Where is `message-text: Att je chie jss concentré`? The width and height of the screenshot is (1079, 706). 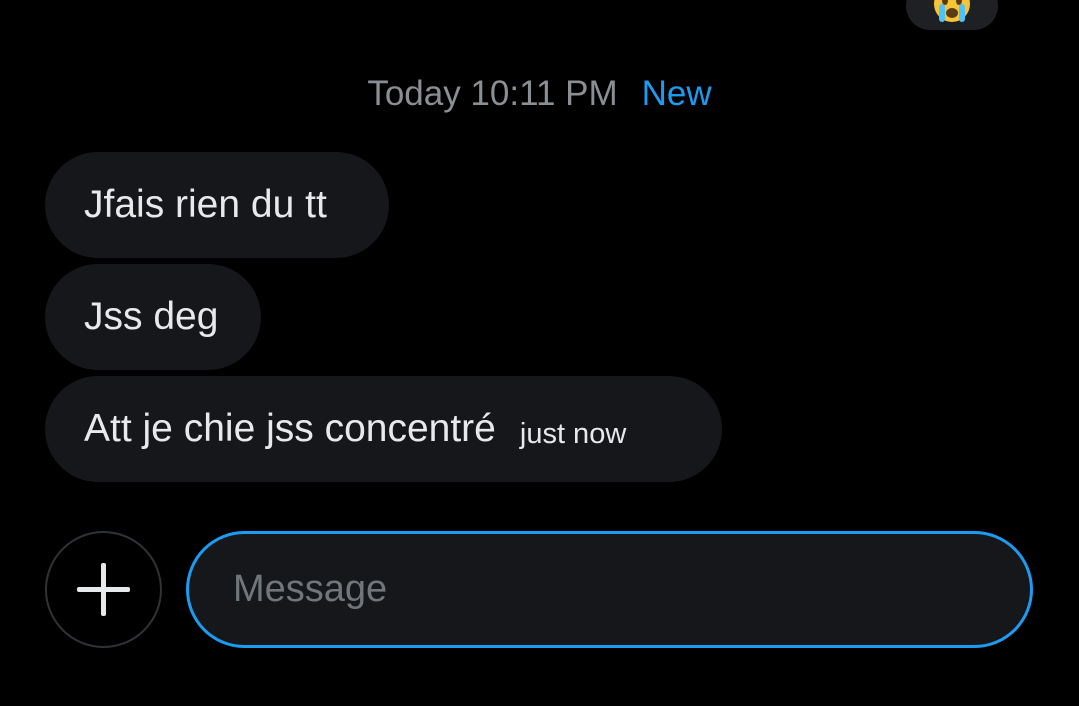
message-text: Att je chie jss concentré is located at coordinates (290, 428).